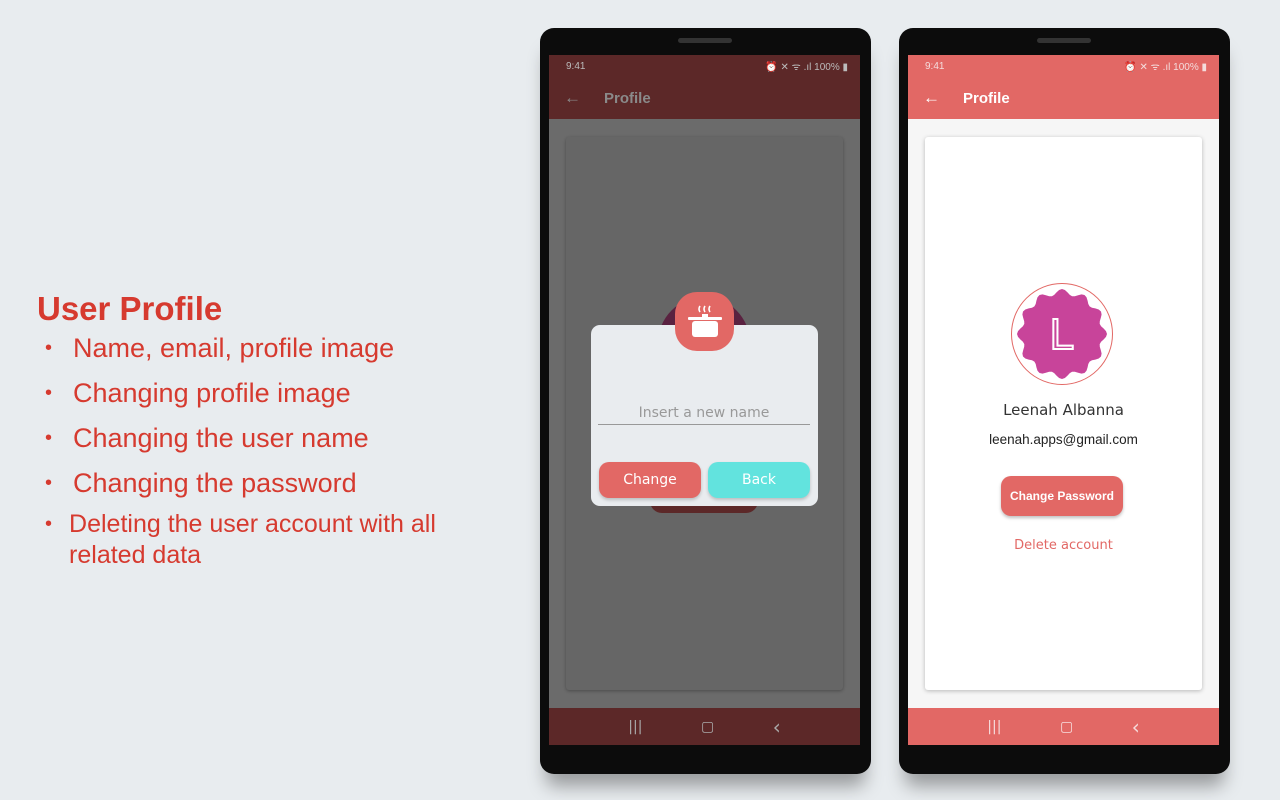 This screenshot has width=1280, height=800. Describe the element at coordinates (704, 321) in the screenshot. I see `cooking-pot-icon` at that location.